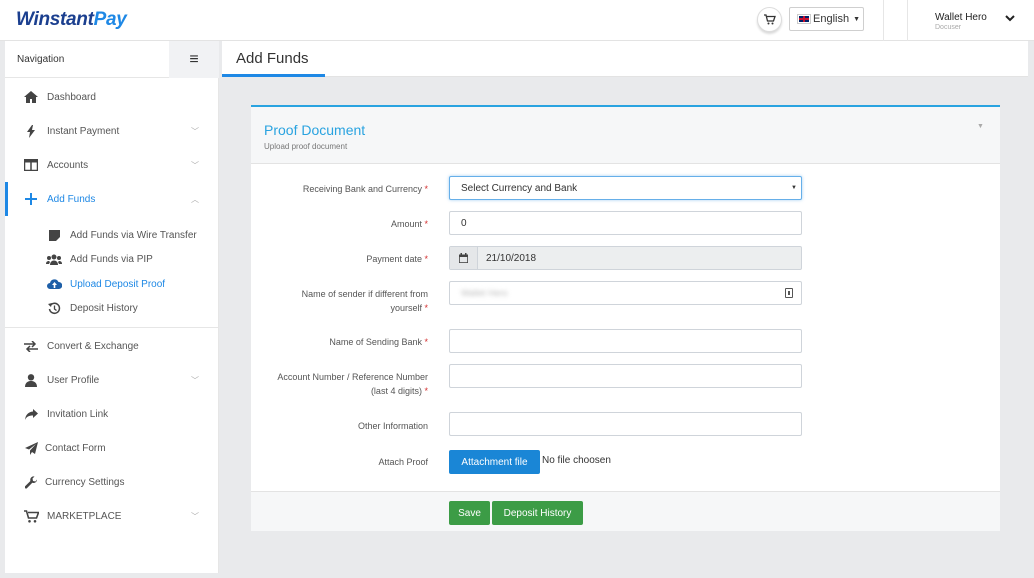 This screenshot has width=1034, height=578. I want to click on sidebar-item-marketplace: MARKETPLACE ﹀, so click(112, 516).